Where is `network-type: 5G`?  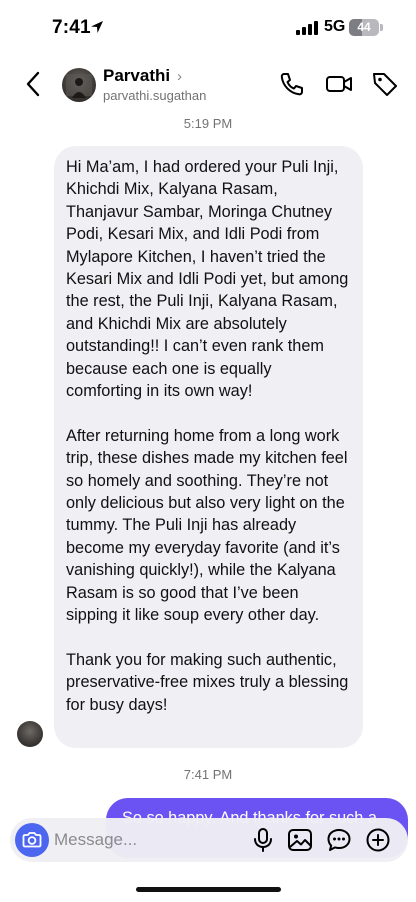
network-type: 5G is located at coordinates (335, 26).